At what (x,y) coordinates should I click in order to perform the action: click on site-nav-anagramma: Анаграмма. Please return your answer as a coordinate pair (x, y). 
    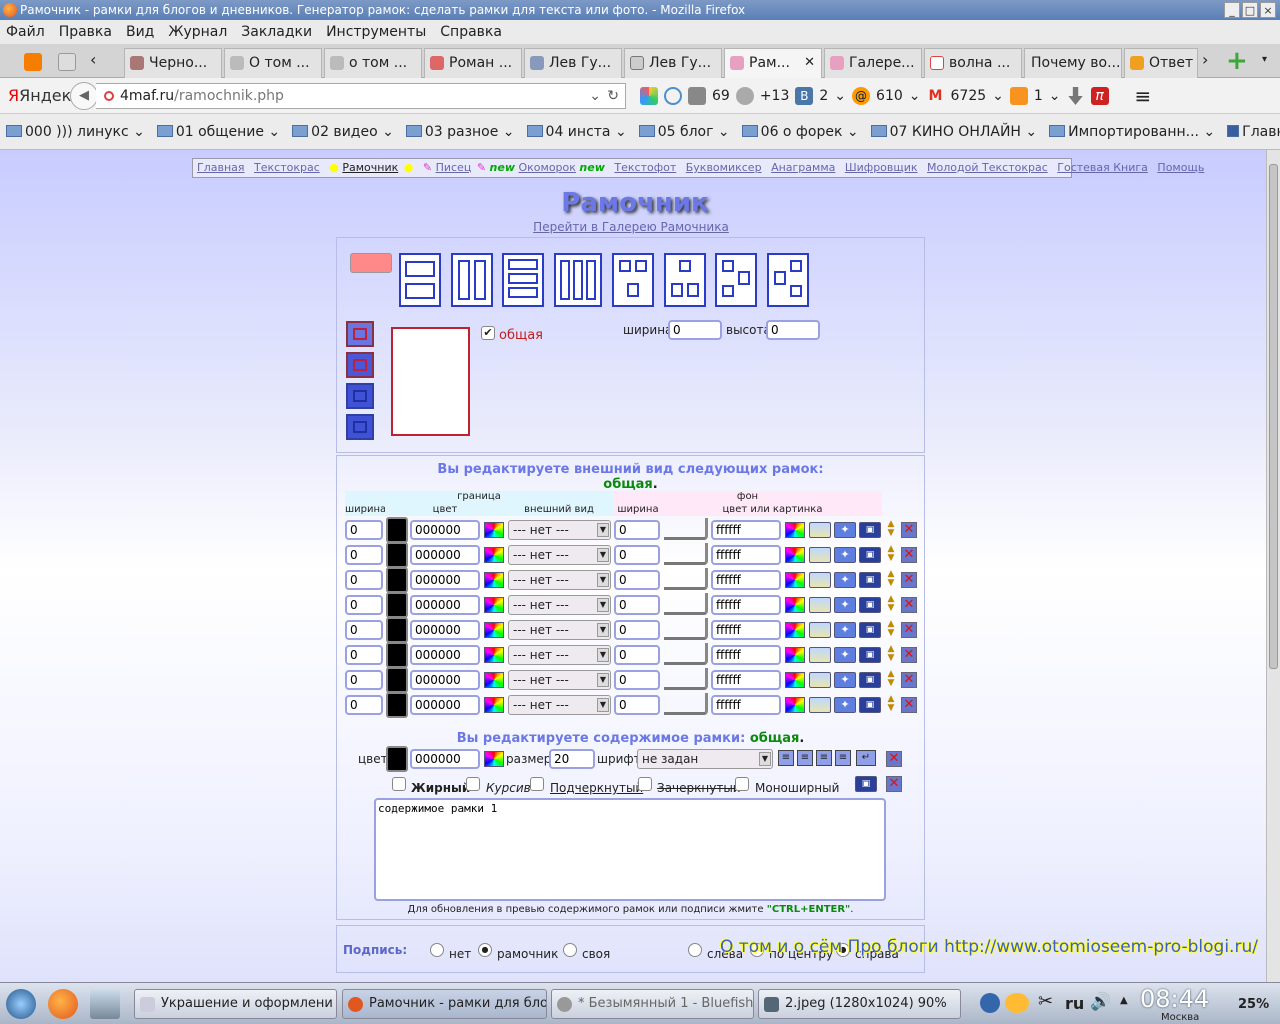
    Looking at the image, I should click on (803, 167).